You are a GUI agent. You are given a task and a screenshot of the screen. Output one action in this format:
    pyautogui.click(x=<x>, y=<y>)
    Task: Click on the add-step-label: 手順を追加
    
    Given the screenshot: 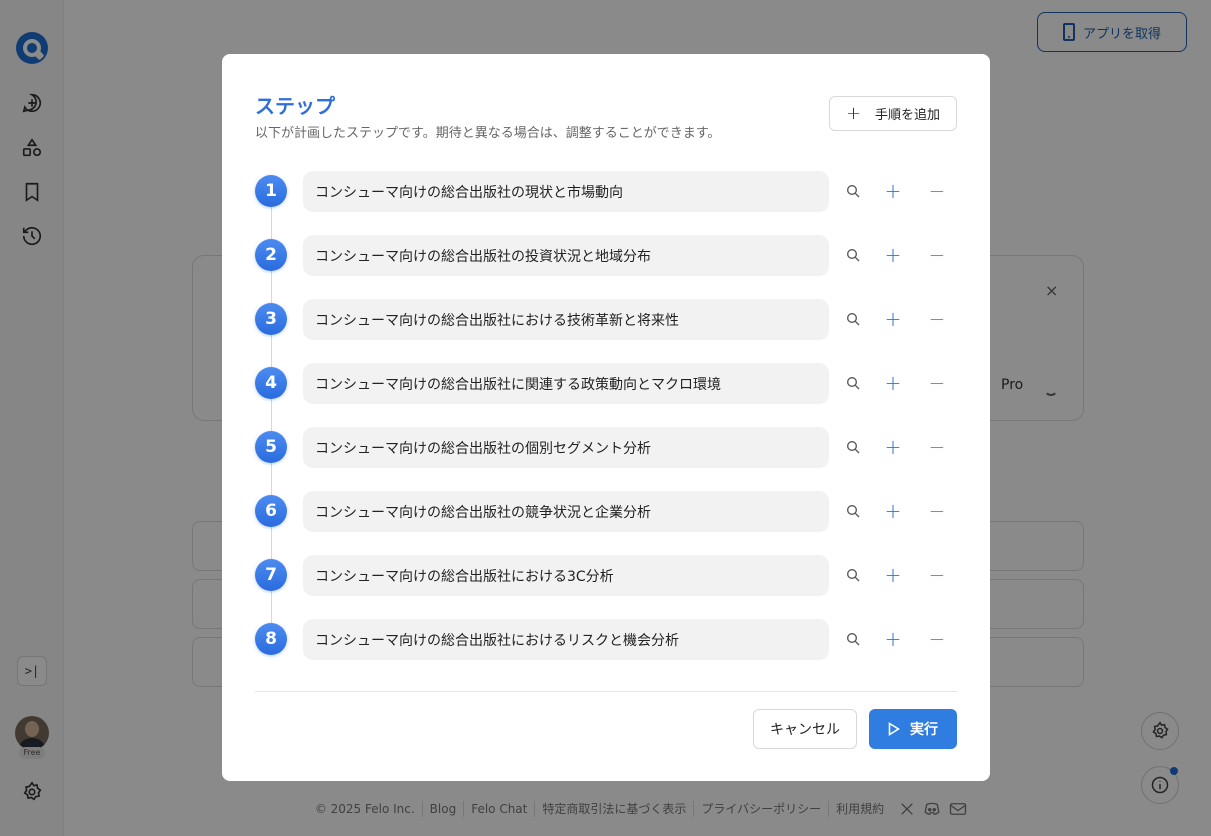 What is the action you would take?
    pyautogui.click(x=908, y=115)
    